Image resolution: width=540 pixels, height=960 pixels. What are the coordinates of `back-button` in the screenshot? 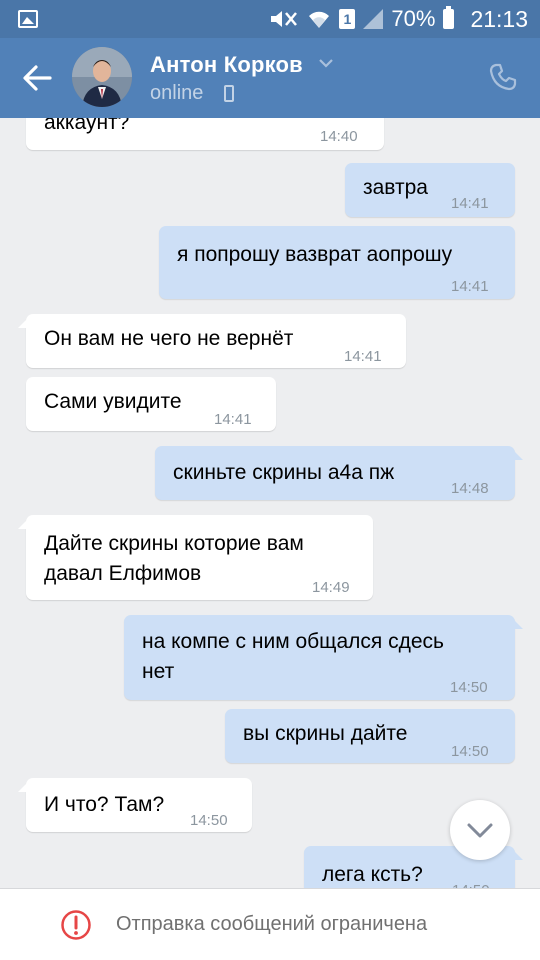 It's located at (38, 78).